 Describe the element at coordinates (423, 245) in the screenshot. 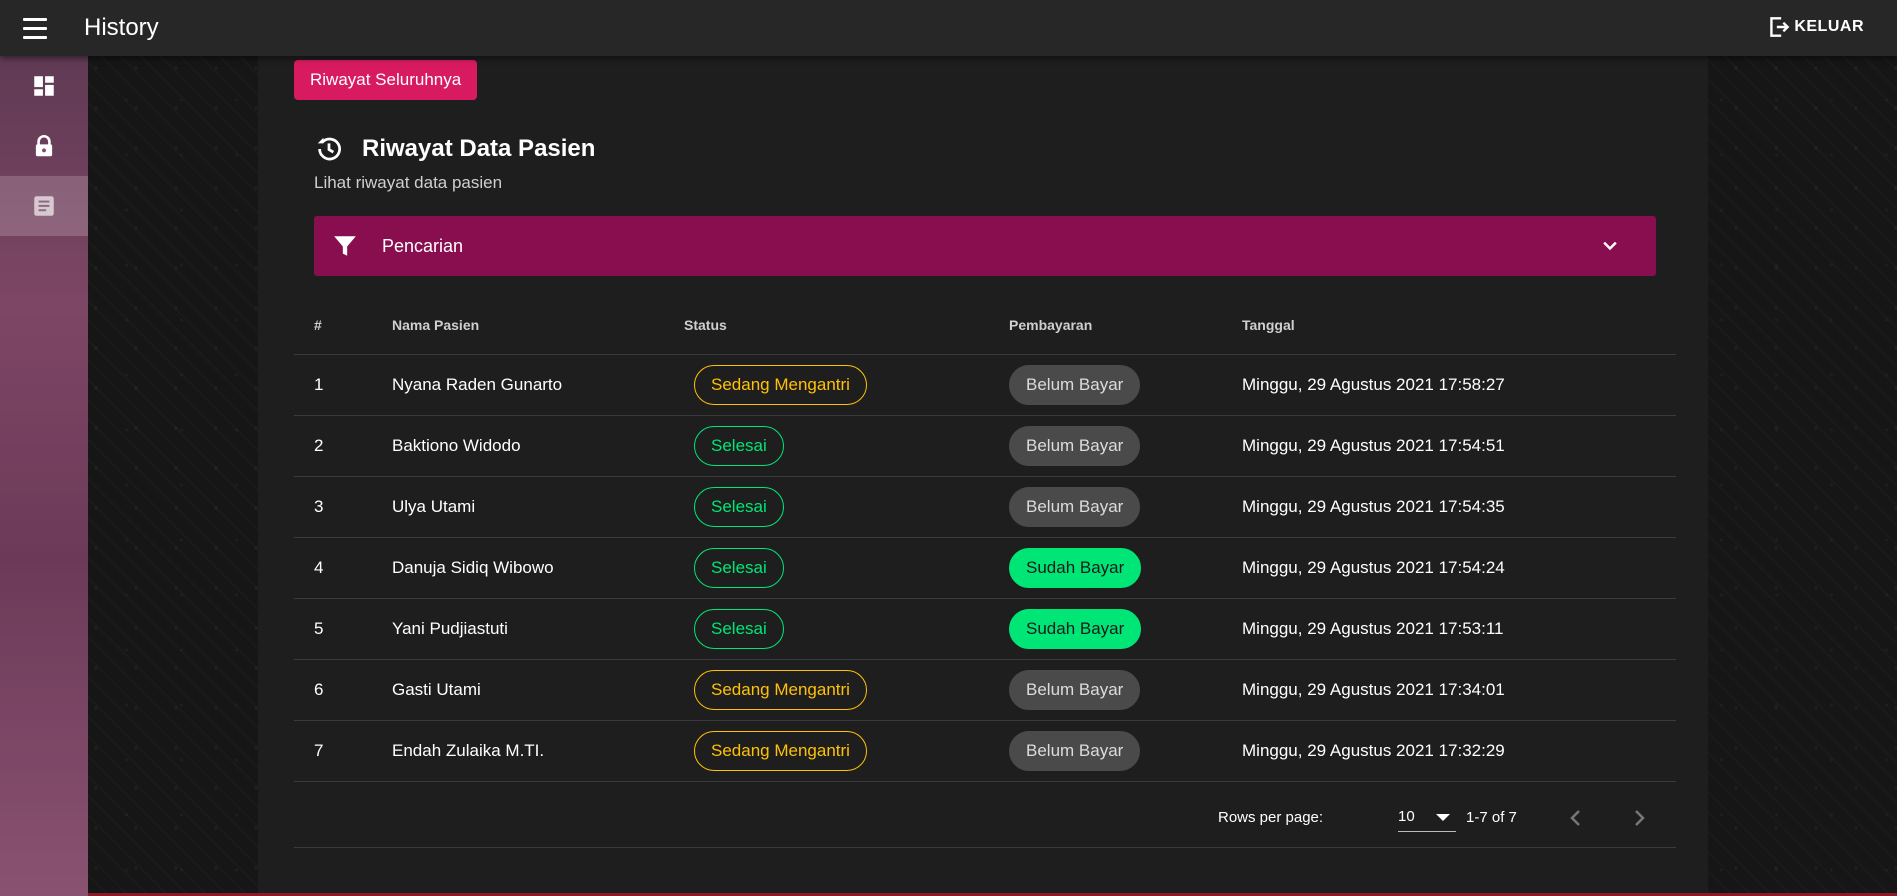

I see `search-panel-label: Pencarian` at that location.